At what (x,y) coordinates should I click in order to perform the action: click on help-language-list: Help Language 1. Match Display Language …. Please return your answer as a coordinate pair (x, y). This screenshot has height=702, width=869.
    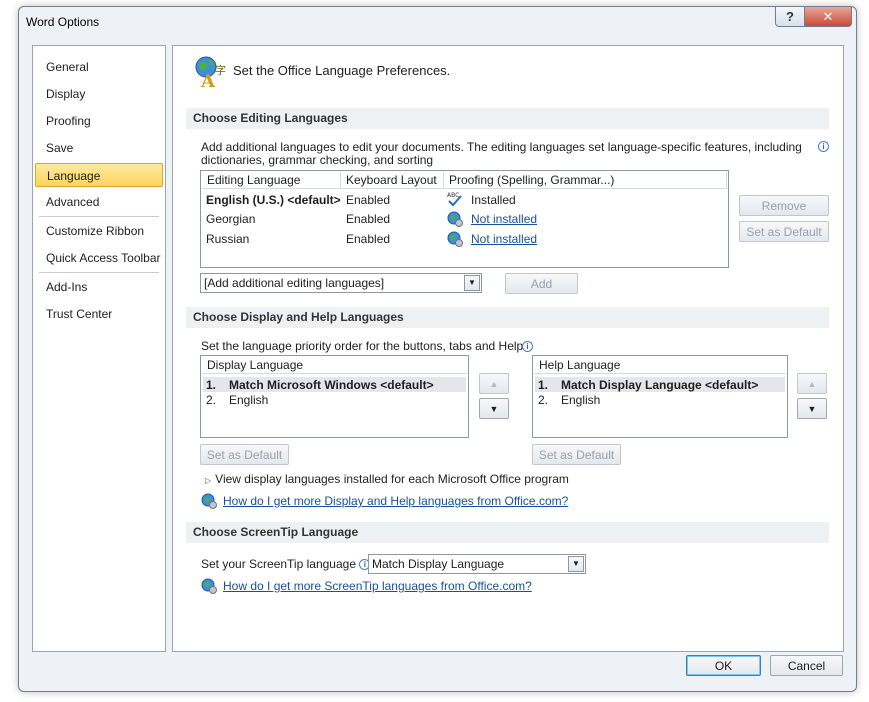
    Looking at the image, I should click on (660, 396).